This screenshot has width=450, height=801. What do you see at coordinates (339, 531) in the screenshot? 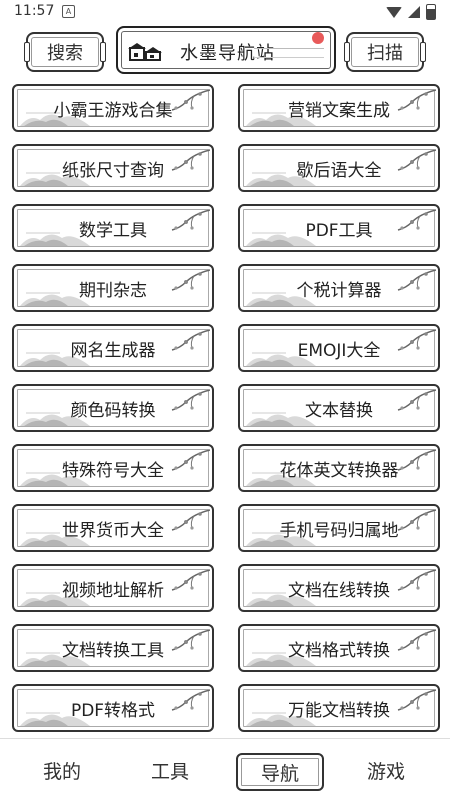
I see `tool-card-label: 手机号码归属地` at bounding box center [339, 531].